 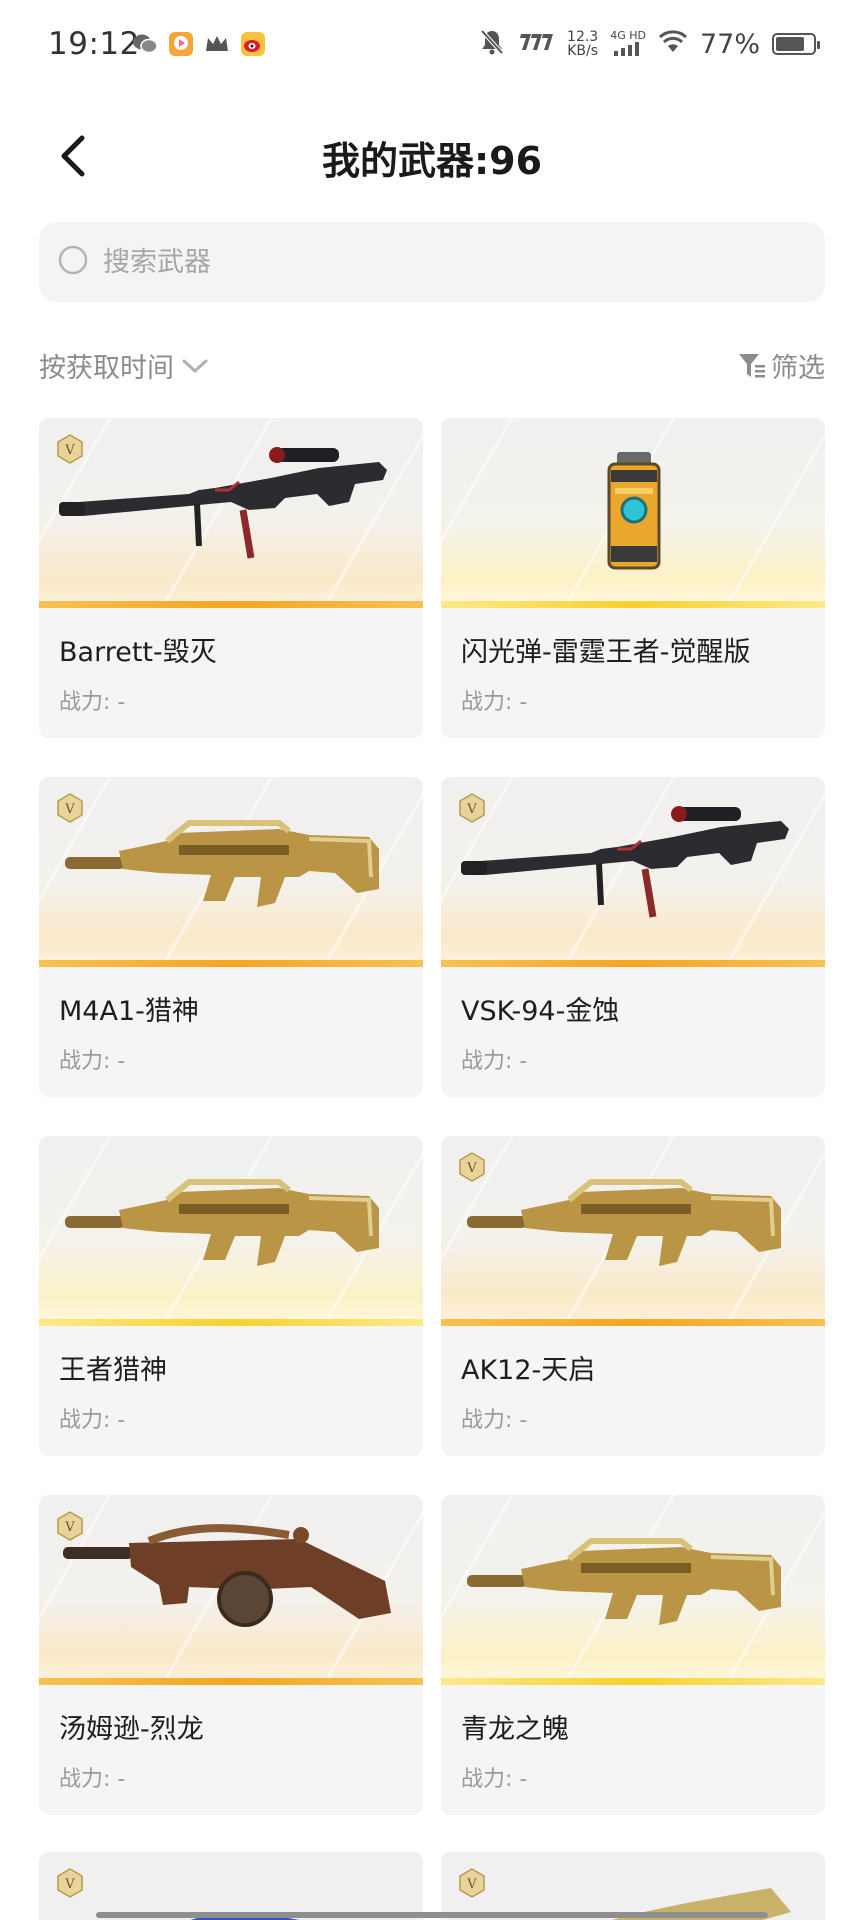 What do you see at coordinates (729, 44) in the screenshot?
I see `battery-percent: 77%` at bounding box center [729, 44].